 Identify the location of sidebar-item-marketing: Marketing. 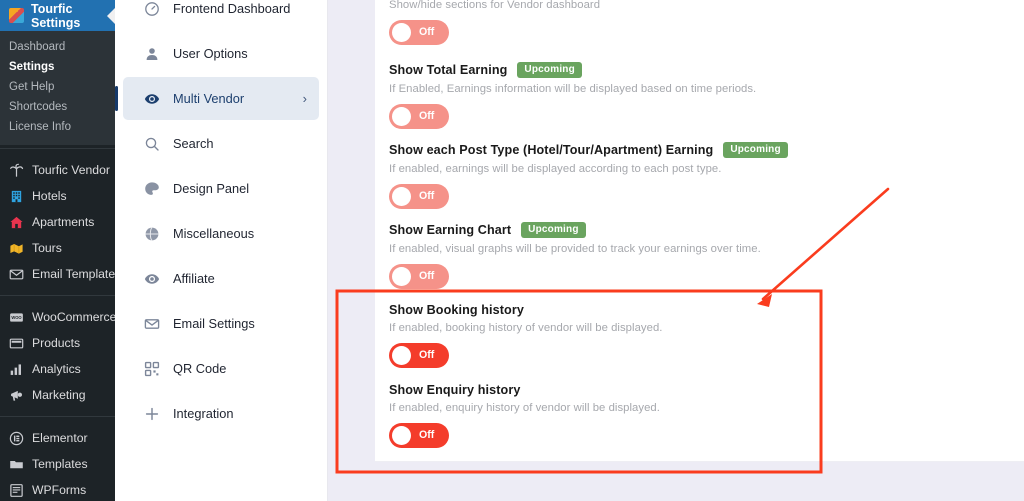
(57, 395).